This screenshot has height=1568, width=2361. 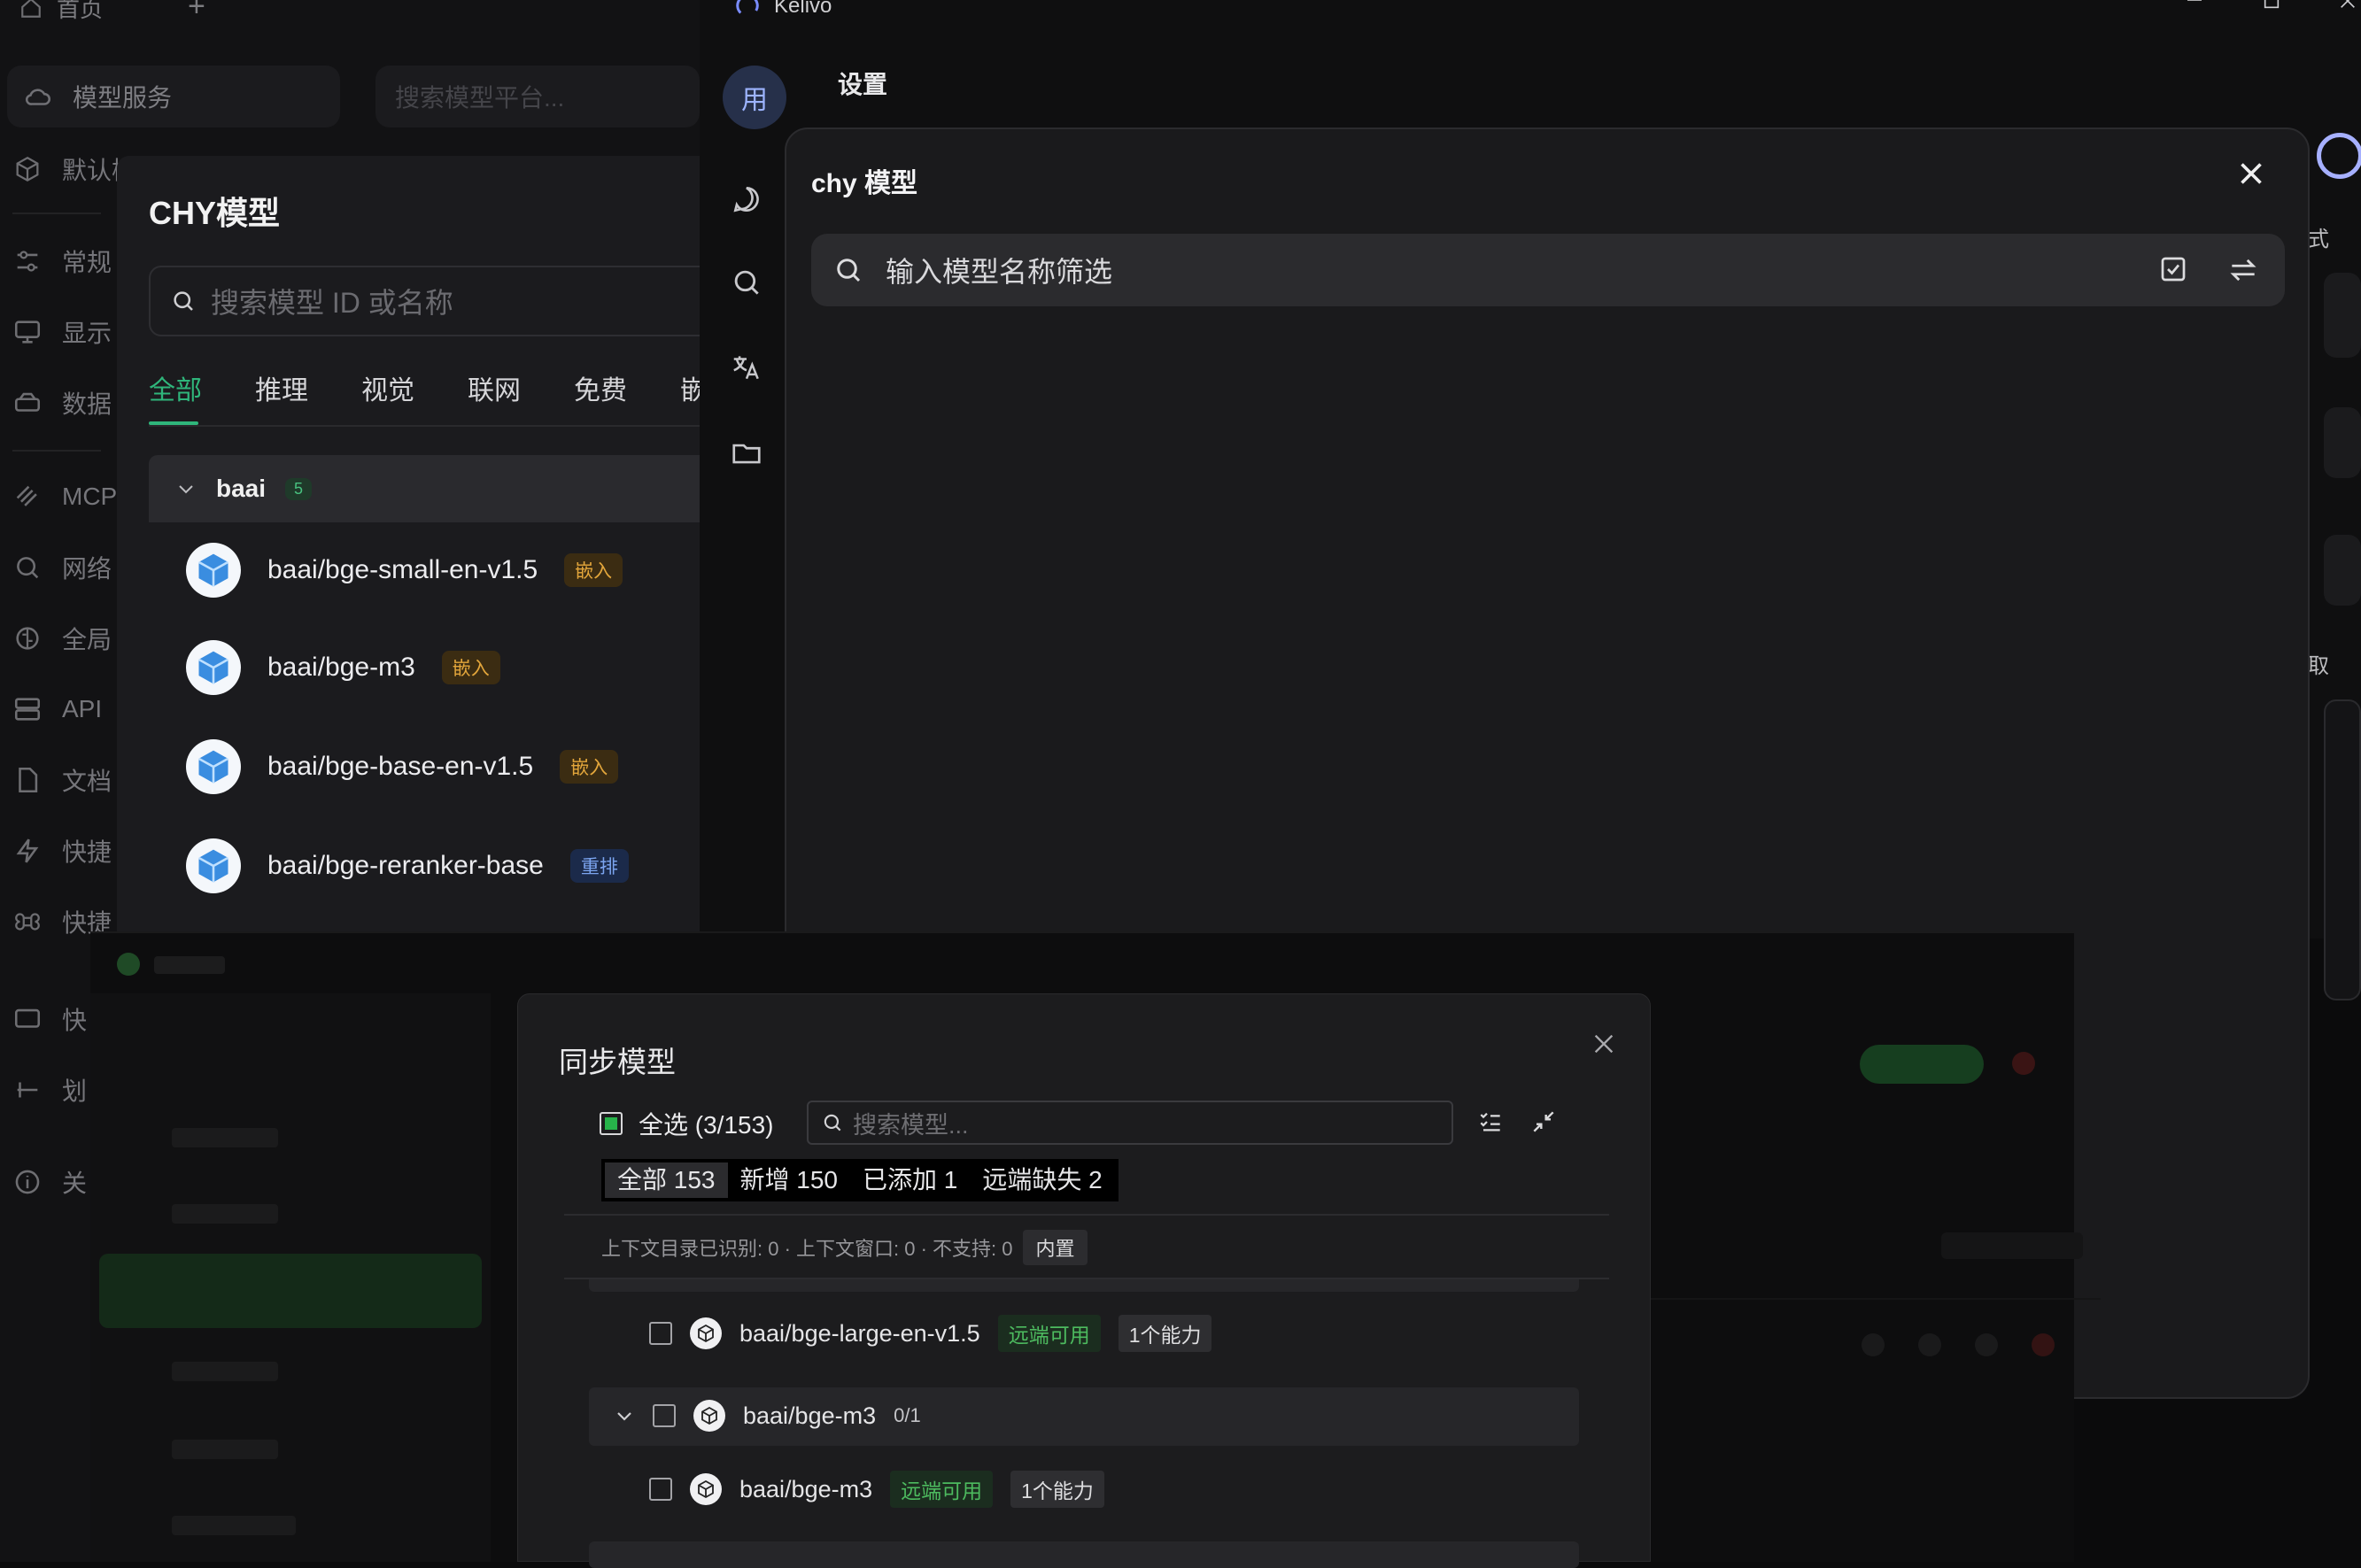 What do you see at coordinates (789, 1180) in the screenshot?
I see `segment-new: 新增 150` at bounding box center [789, 1180].